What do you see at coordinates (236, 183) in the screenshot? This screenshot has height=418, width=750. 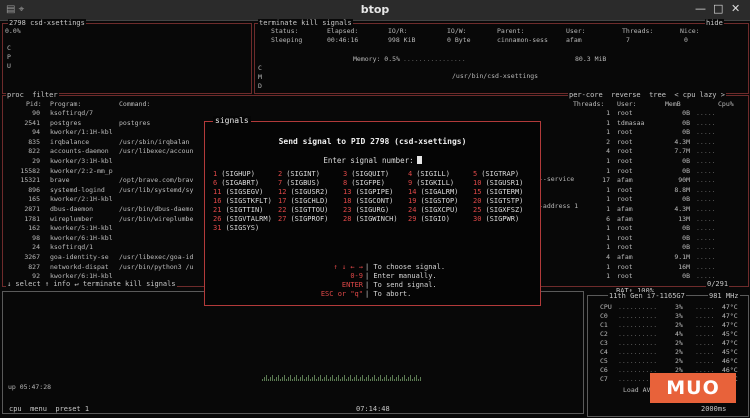 I see `signal-option: 6 (SIGABRT)` at bounding box center [236, 183].